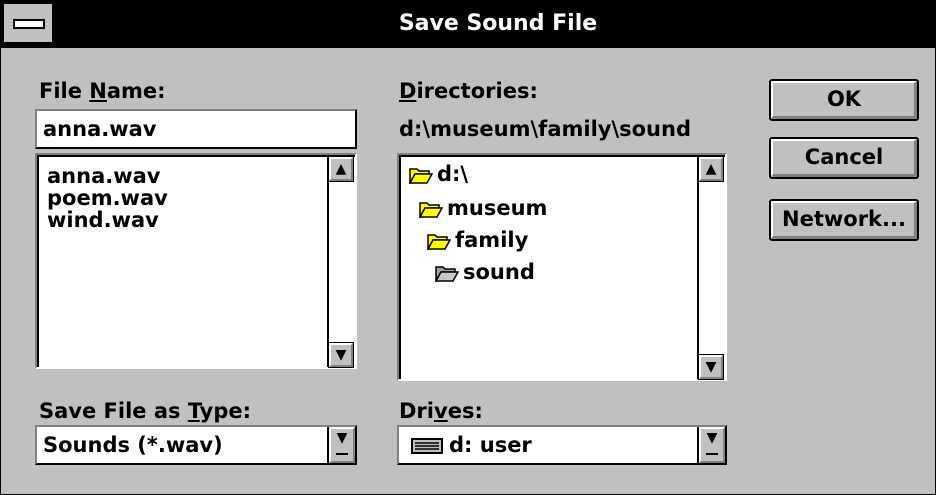 The width and height of the screenshot is (936, 495). What do you see at coordinates (498, 23) in the screenshot?
I see `window-title: Save Sound File` at bounding box center [498, 23].